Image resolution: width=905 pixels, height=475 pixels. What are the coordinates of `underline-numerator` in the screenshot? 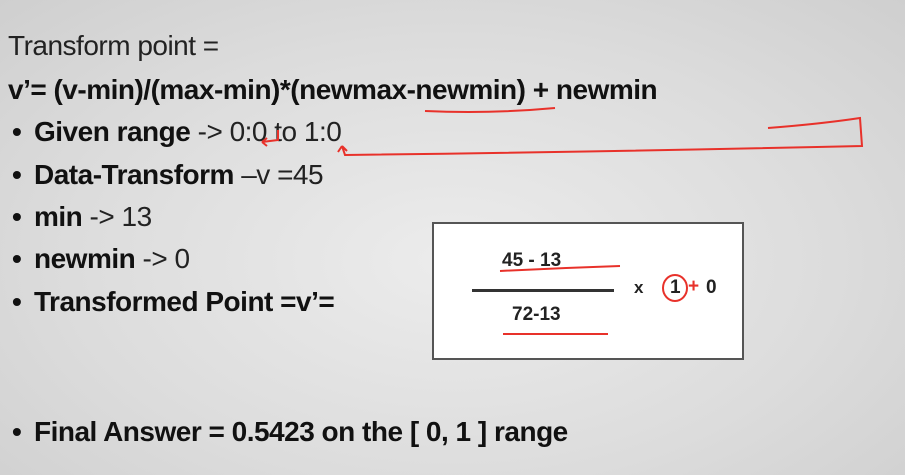 It's located at (560, 268).